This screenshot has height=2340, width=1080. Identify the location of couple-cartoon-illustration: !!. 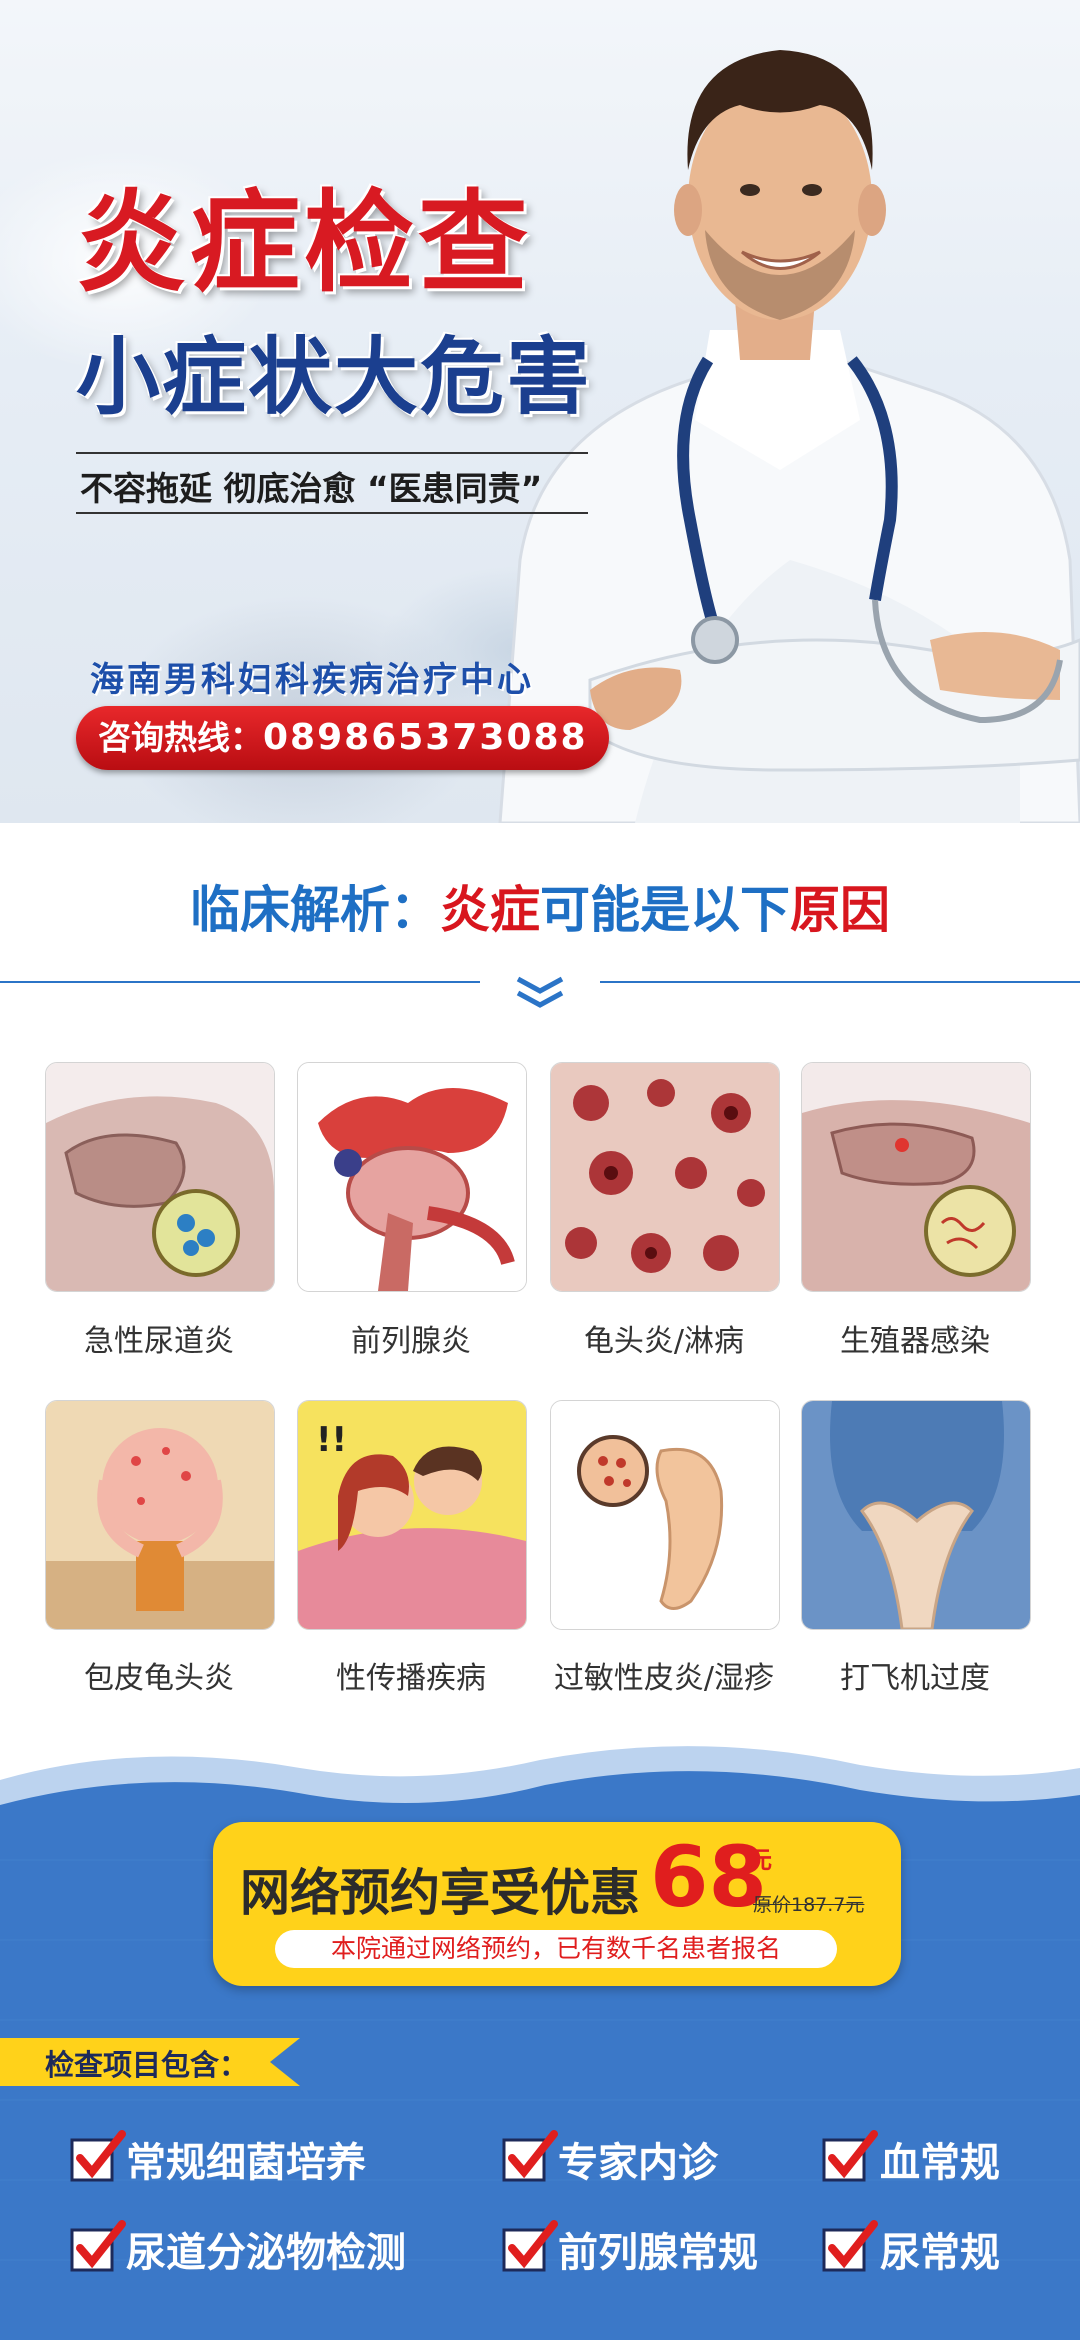
(412, 1515).